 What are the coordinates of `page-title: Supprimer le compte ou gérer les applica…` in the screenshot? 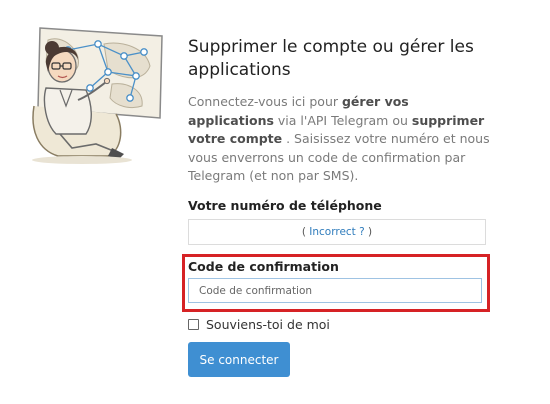 It's located at (331, 58).